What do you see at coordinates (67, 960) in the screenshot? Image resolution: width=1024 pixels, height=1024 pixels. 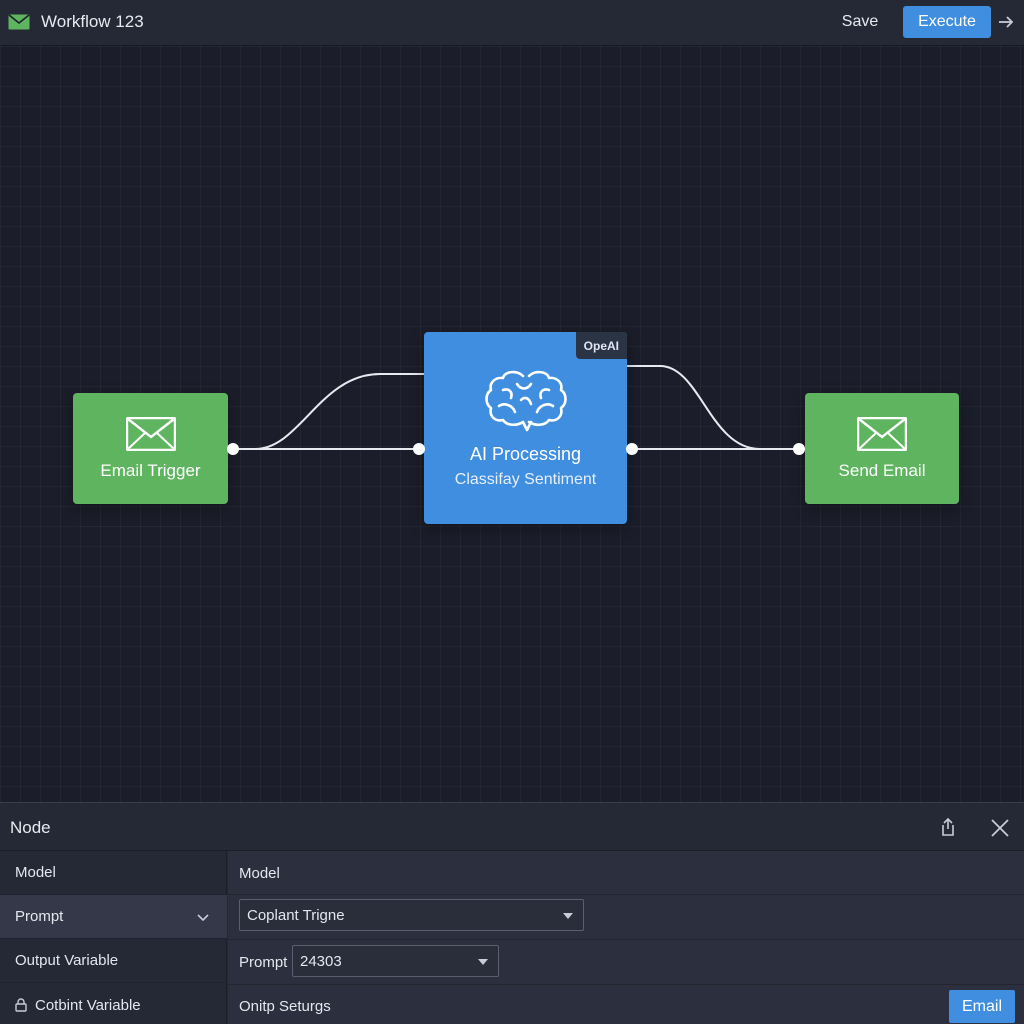 I see `sidebar-item-label: Output Variable` at bounding box center [67, 960].